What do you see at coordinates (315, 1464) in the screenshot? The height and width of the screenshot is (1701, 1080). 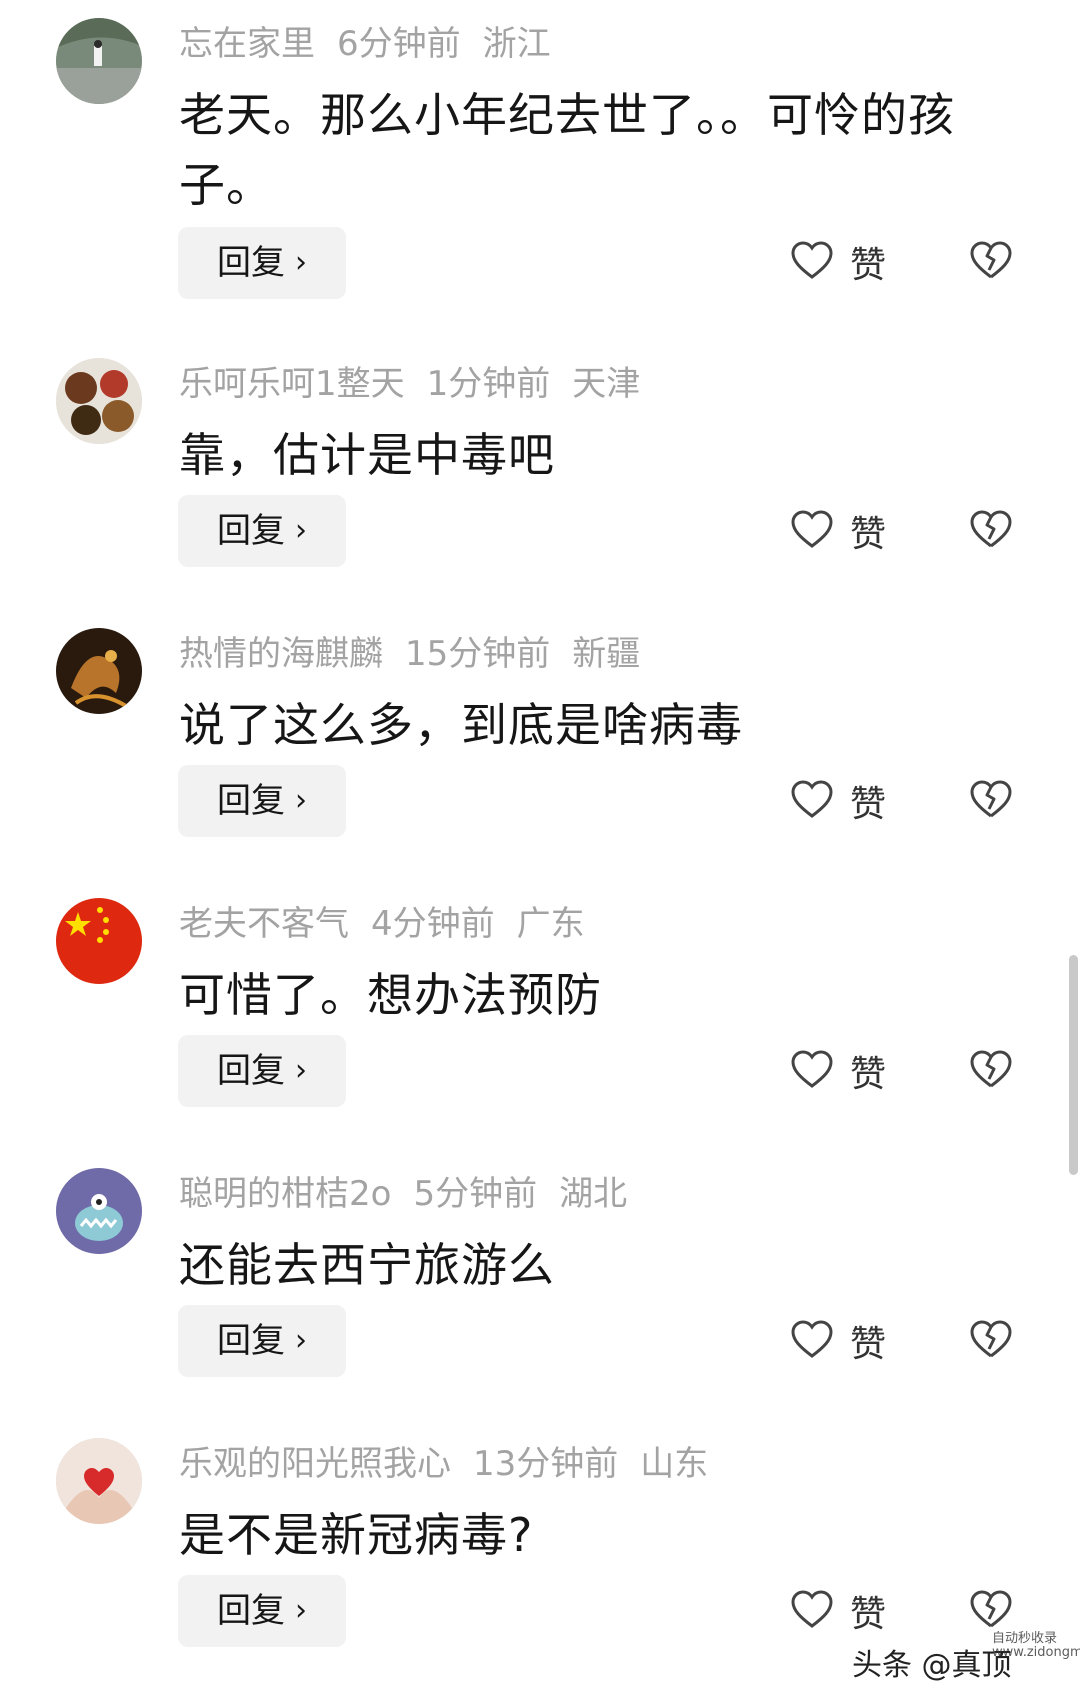 I see `username: 乐观的阳光照我心` at bounding box center [315, 1464].